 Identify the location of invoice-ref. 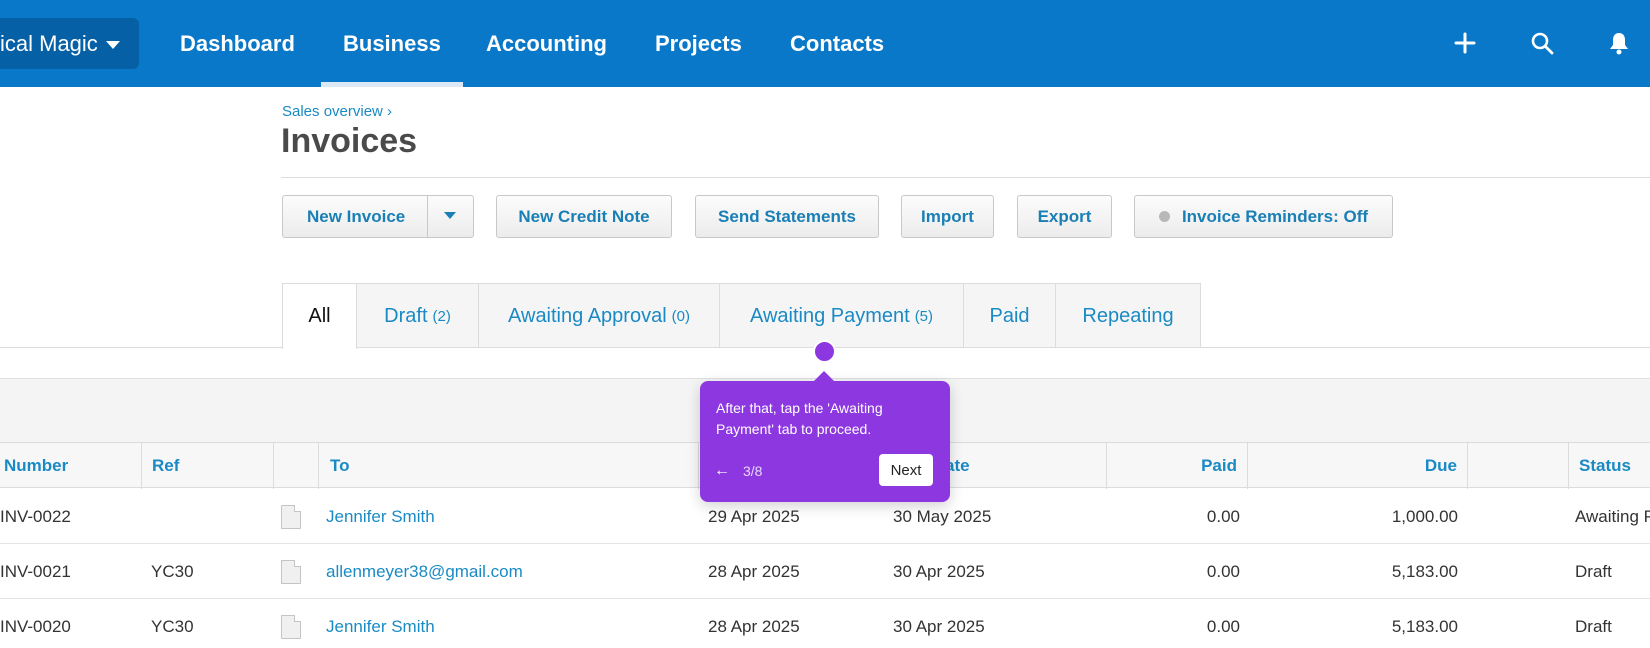
(211, 516).